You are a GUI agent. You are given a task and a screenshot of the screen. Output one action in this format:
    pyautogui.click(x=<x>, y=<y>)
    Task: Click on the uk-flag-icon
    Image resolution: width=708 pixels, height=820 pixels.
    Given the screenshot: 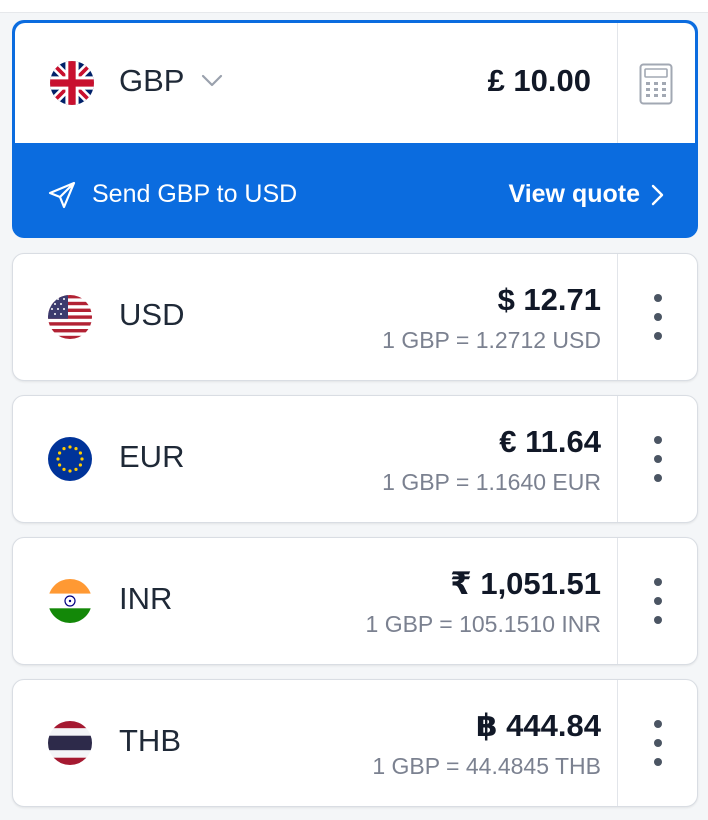 What is the action you would take?
    pyautogui.click(x=72, y=83)
    